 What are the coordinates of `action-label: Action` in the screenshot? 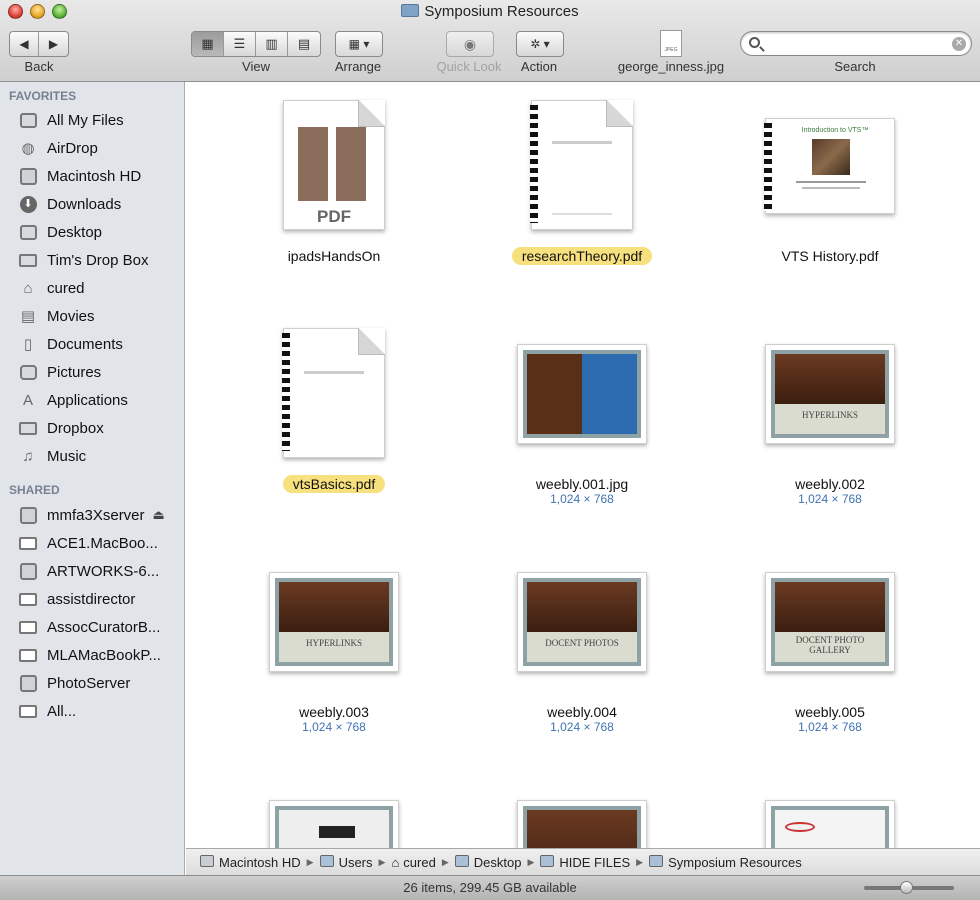 It's located at (539, 66).